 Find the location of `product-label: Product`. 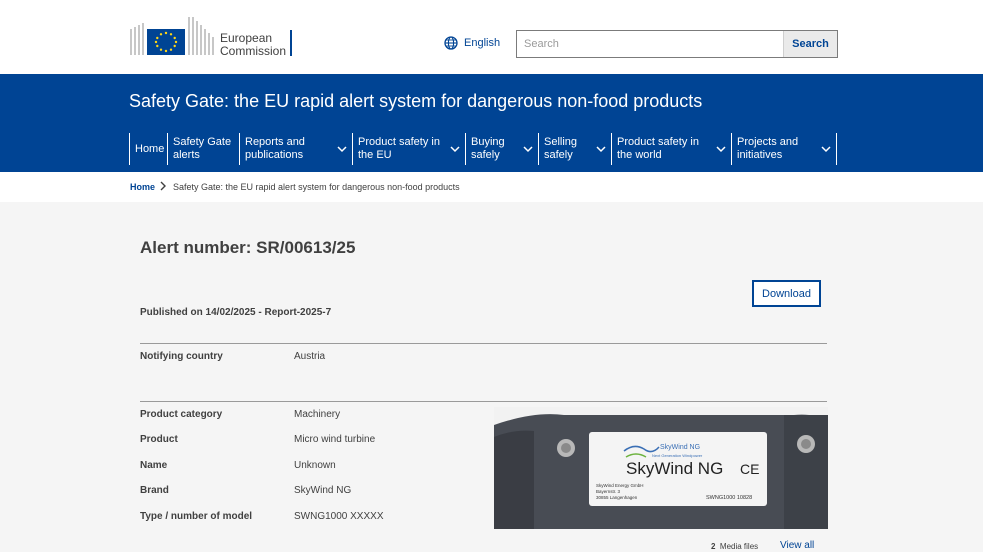

product-label: Product is located at coordinates (159, 439).